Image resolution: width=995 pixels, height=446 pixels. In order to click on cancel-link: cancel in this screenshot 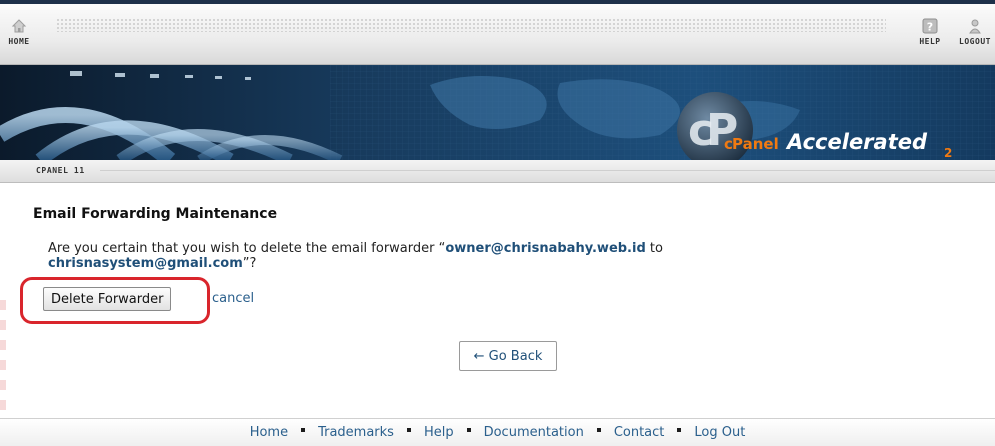, I will do `click(233, 298)`.